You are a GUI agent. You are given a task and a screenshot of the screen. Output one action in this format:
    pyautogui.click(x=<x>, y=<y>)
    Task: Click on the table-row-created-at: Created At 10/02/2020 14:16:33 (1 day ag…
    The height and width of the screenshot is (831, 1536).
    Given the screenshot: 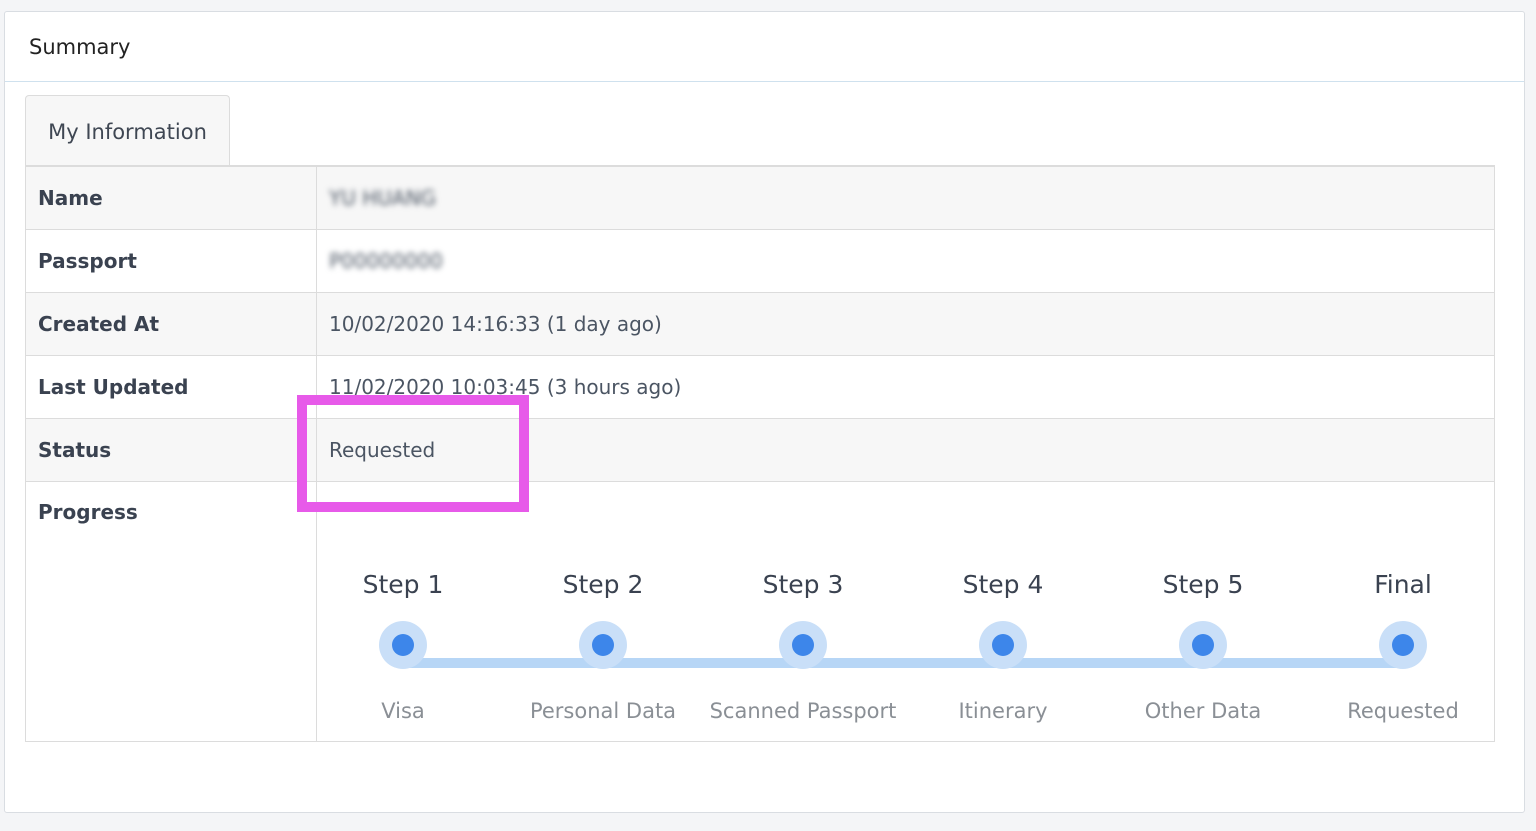 What is the action you would take?
    pyautogui.click(x=760, y=324)
    